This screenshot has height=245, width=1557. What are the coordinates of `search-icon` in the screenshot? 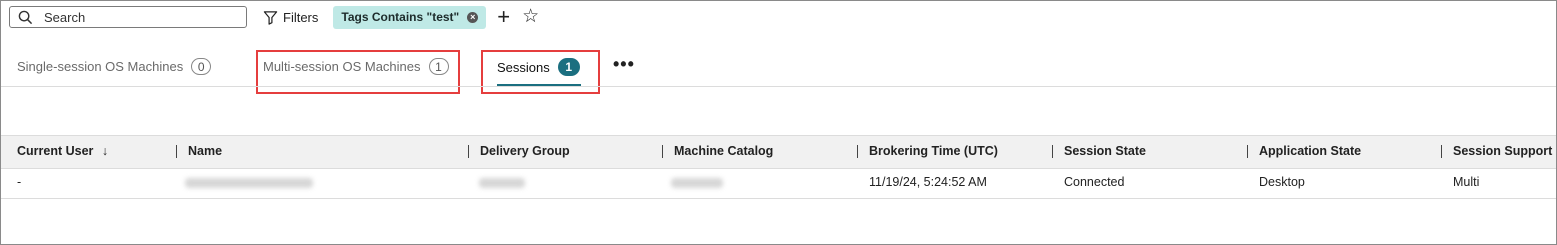 It's located at (25, 17).